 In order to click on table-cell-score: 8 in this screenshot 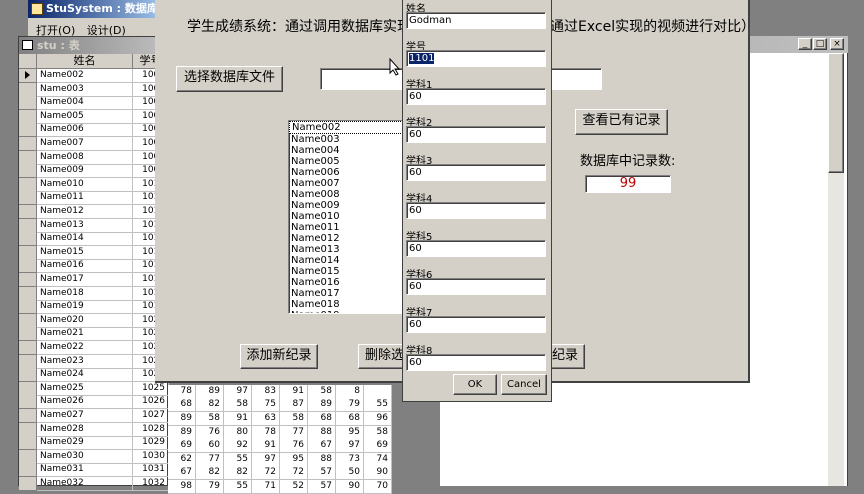, I will do `click(350, 391)`.